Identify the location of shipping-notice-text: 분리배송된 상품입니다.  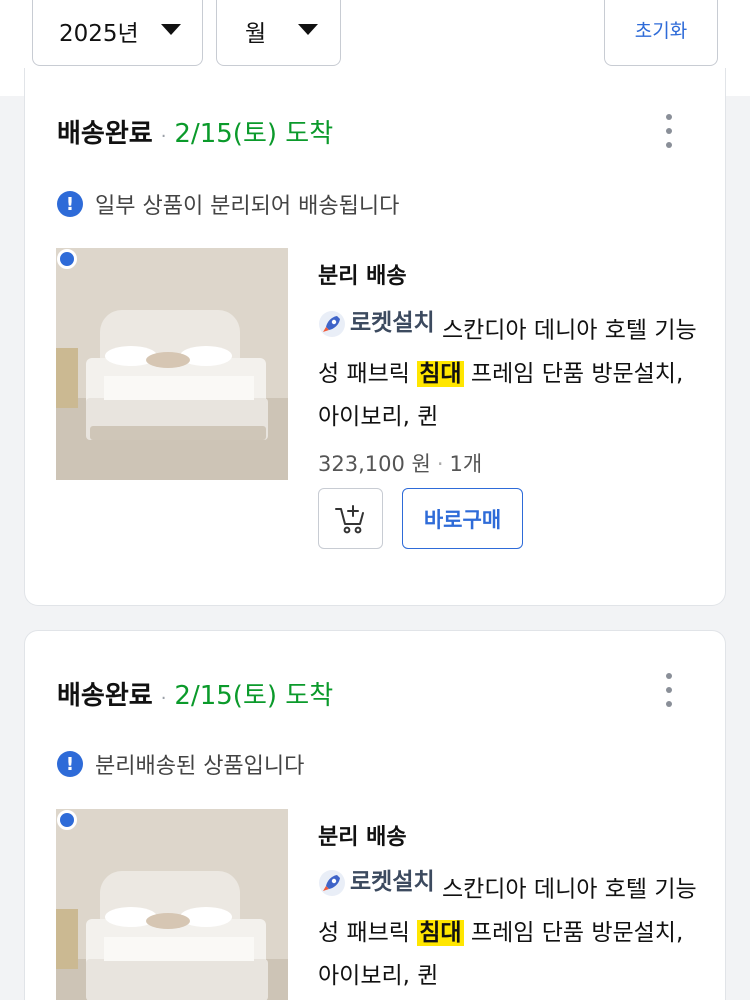
(200, 766).